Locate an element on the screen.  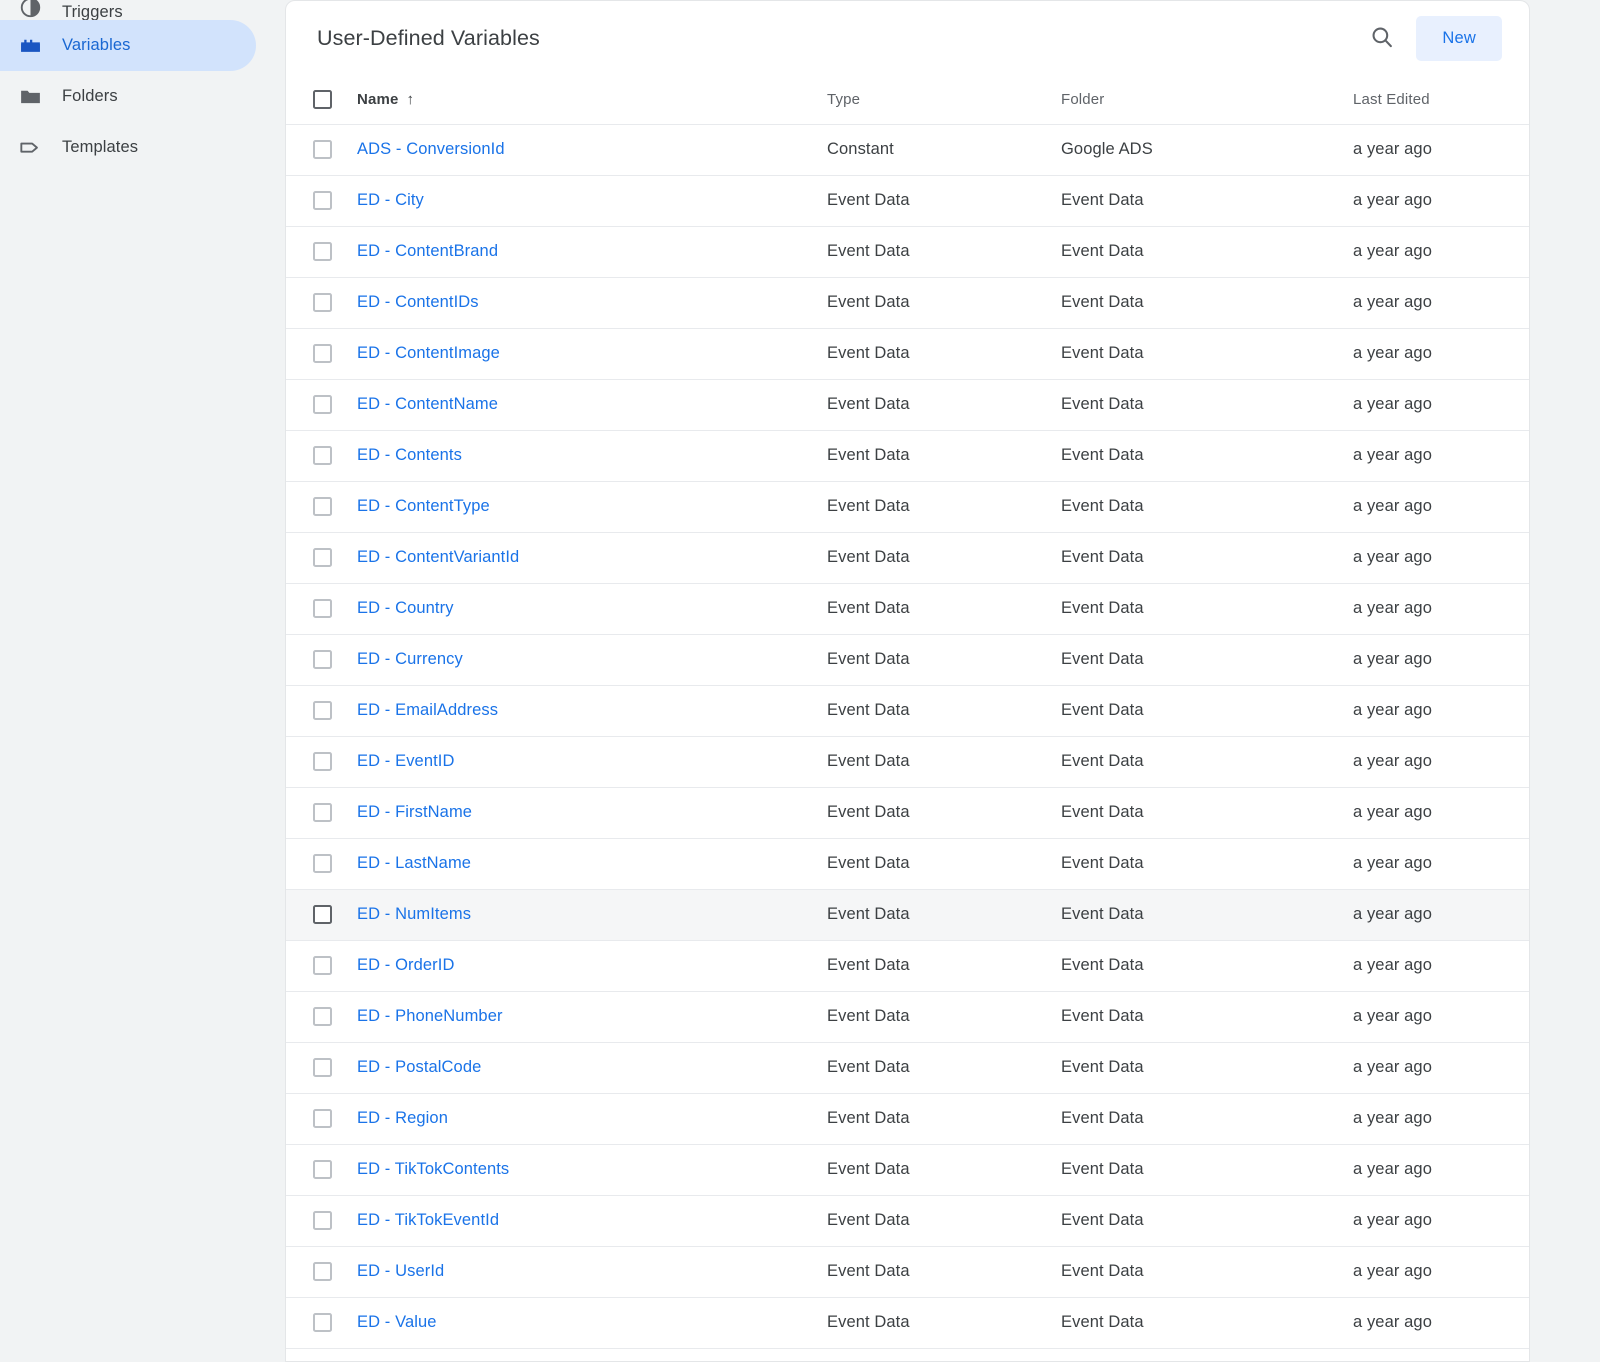
sidebar-item-label: Templates is located at coordinates (100, 147).